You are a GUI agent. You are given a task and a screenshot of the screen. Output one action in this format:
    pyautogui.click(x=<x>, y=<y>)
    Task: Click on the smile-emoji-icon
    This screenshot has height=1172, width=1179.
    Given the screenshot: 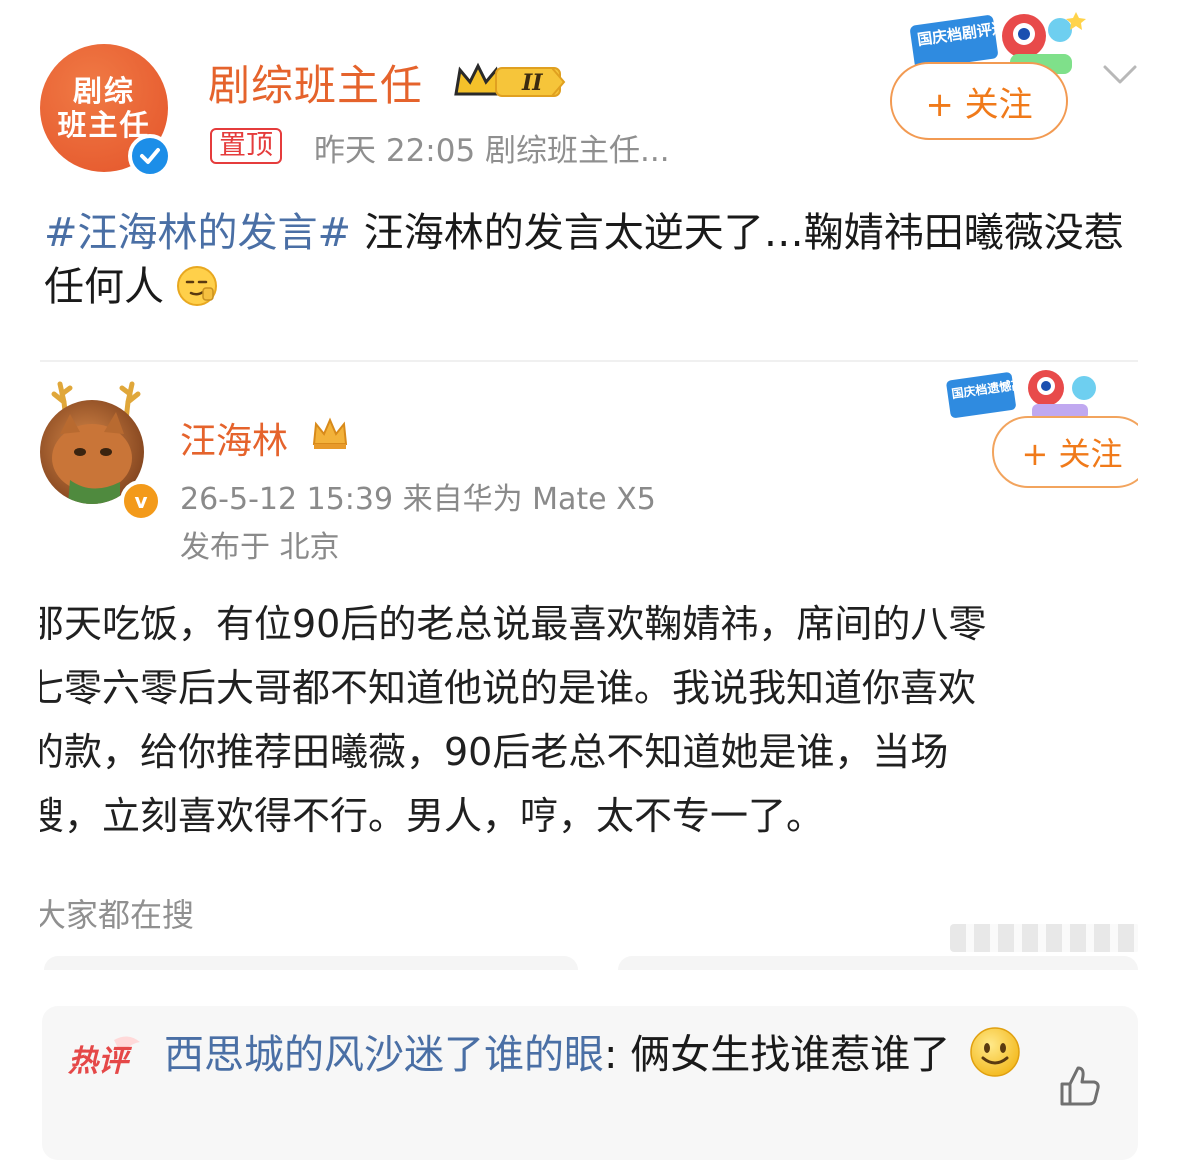 What is the action you would take?
    pyautogui.click(x=995, y=1052)
    